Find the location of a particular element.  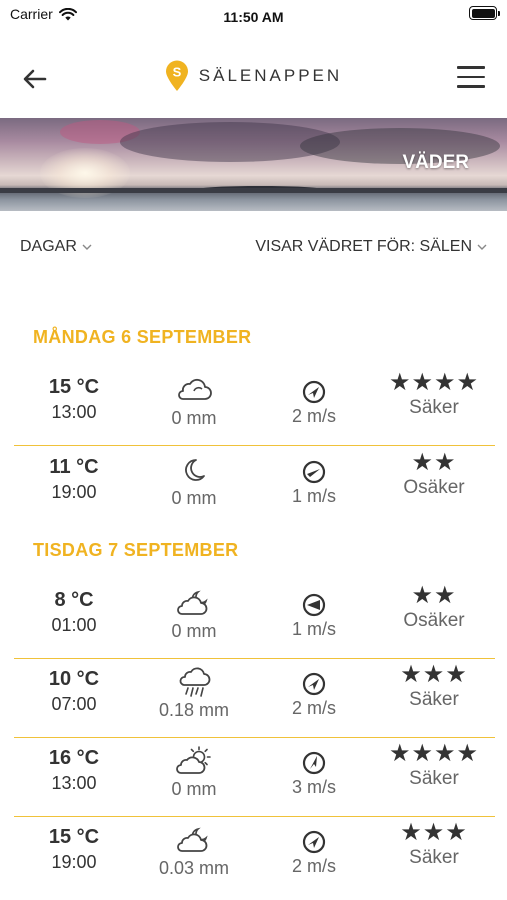

status-bar: Carrier 11:50 AM is located at coordinates (253, 15).